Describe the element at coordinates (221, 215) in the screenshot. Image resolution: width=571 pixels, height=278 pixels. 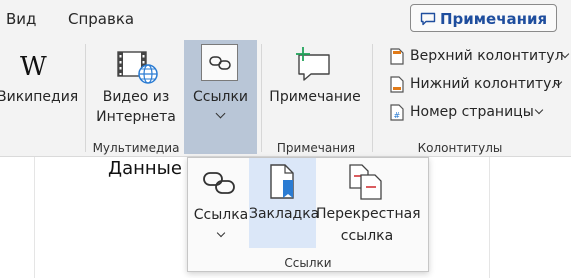
I see `link-label: Ссылка` at that location.